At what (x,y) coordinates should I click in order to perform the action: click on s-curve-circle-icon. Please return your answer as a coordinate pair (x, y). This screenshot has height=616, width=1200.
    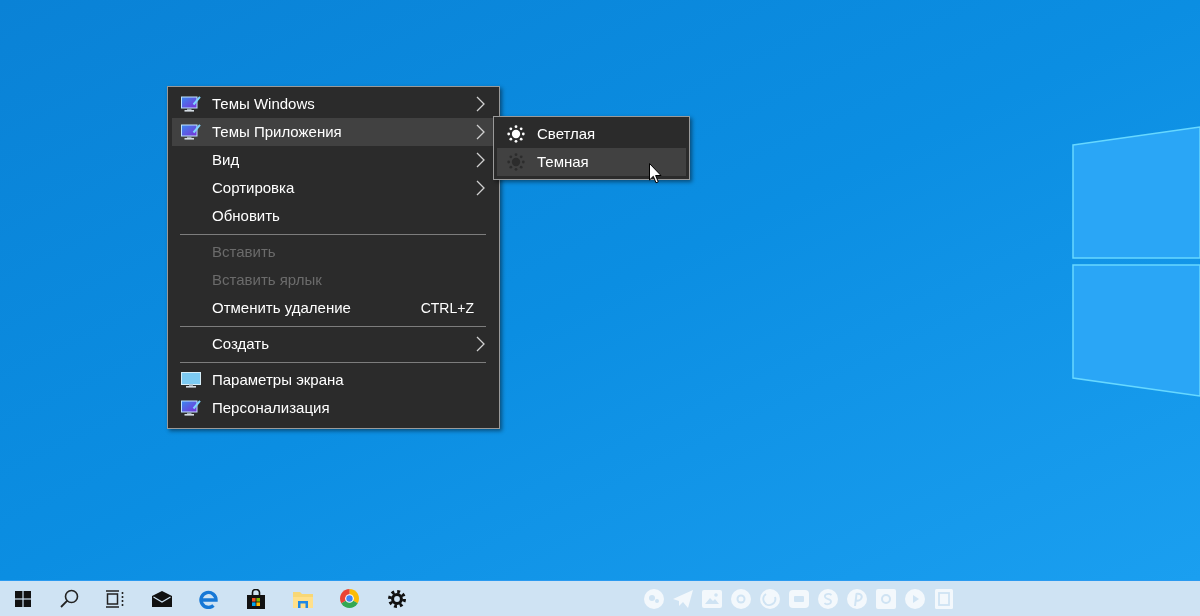
    Looking at the image, I should click on (827, 598).